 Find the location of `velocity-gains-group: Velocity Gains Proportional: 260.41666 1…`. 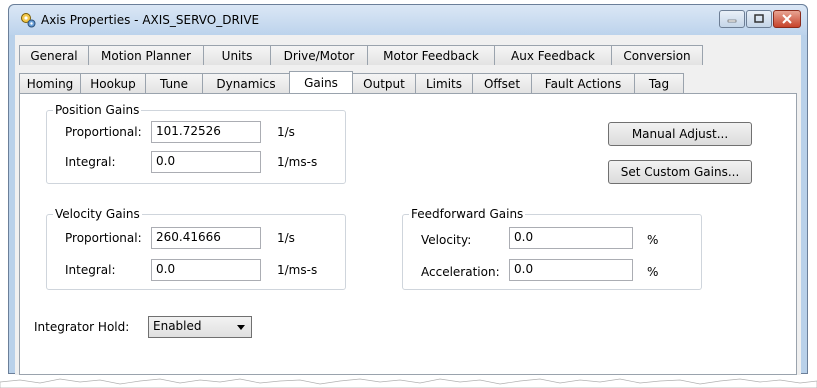

velocity-gains-group: Velocity Gains Proportional: 260.41666 1… is located at coordinates (196, 248).